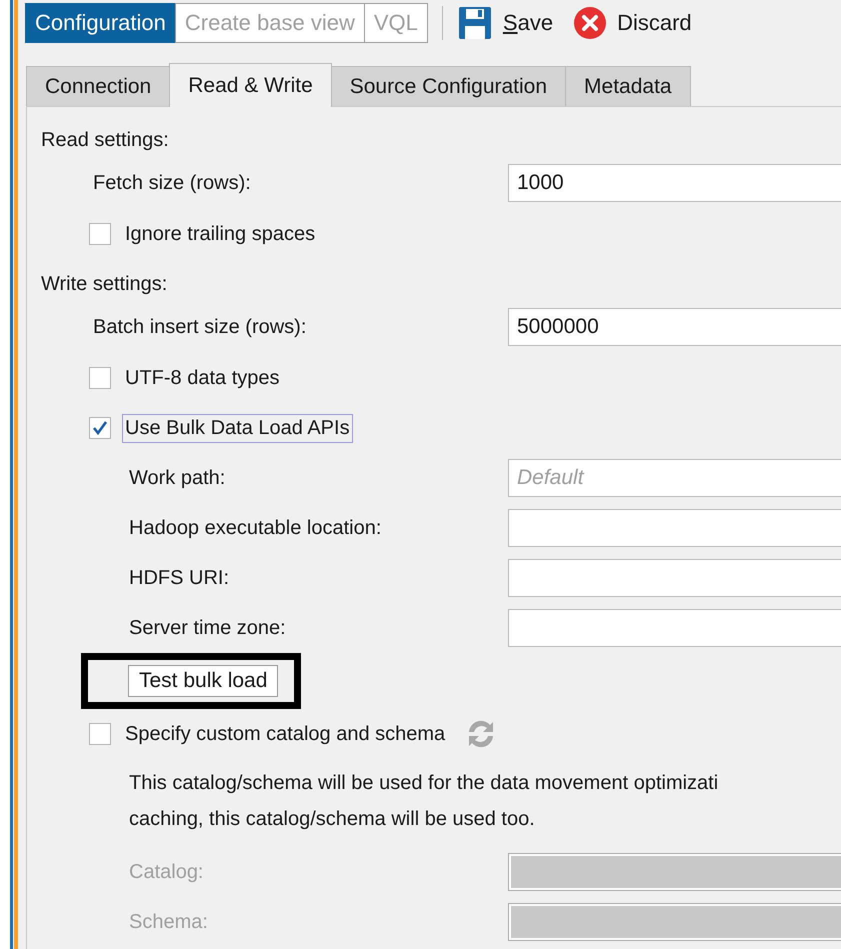 The image size is (841, 949). I want to click on discard-button: Discard, so click(654, 23).